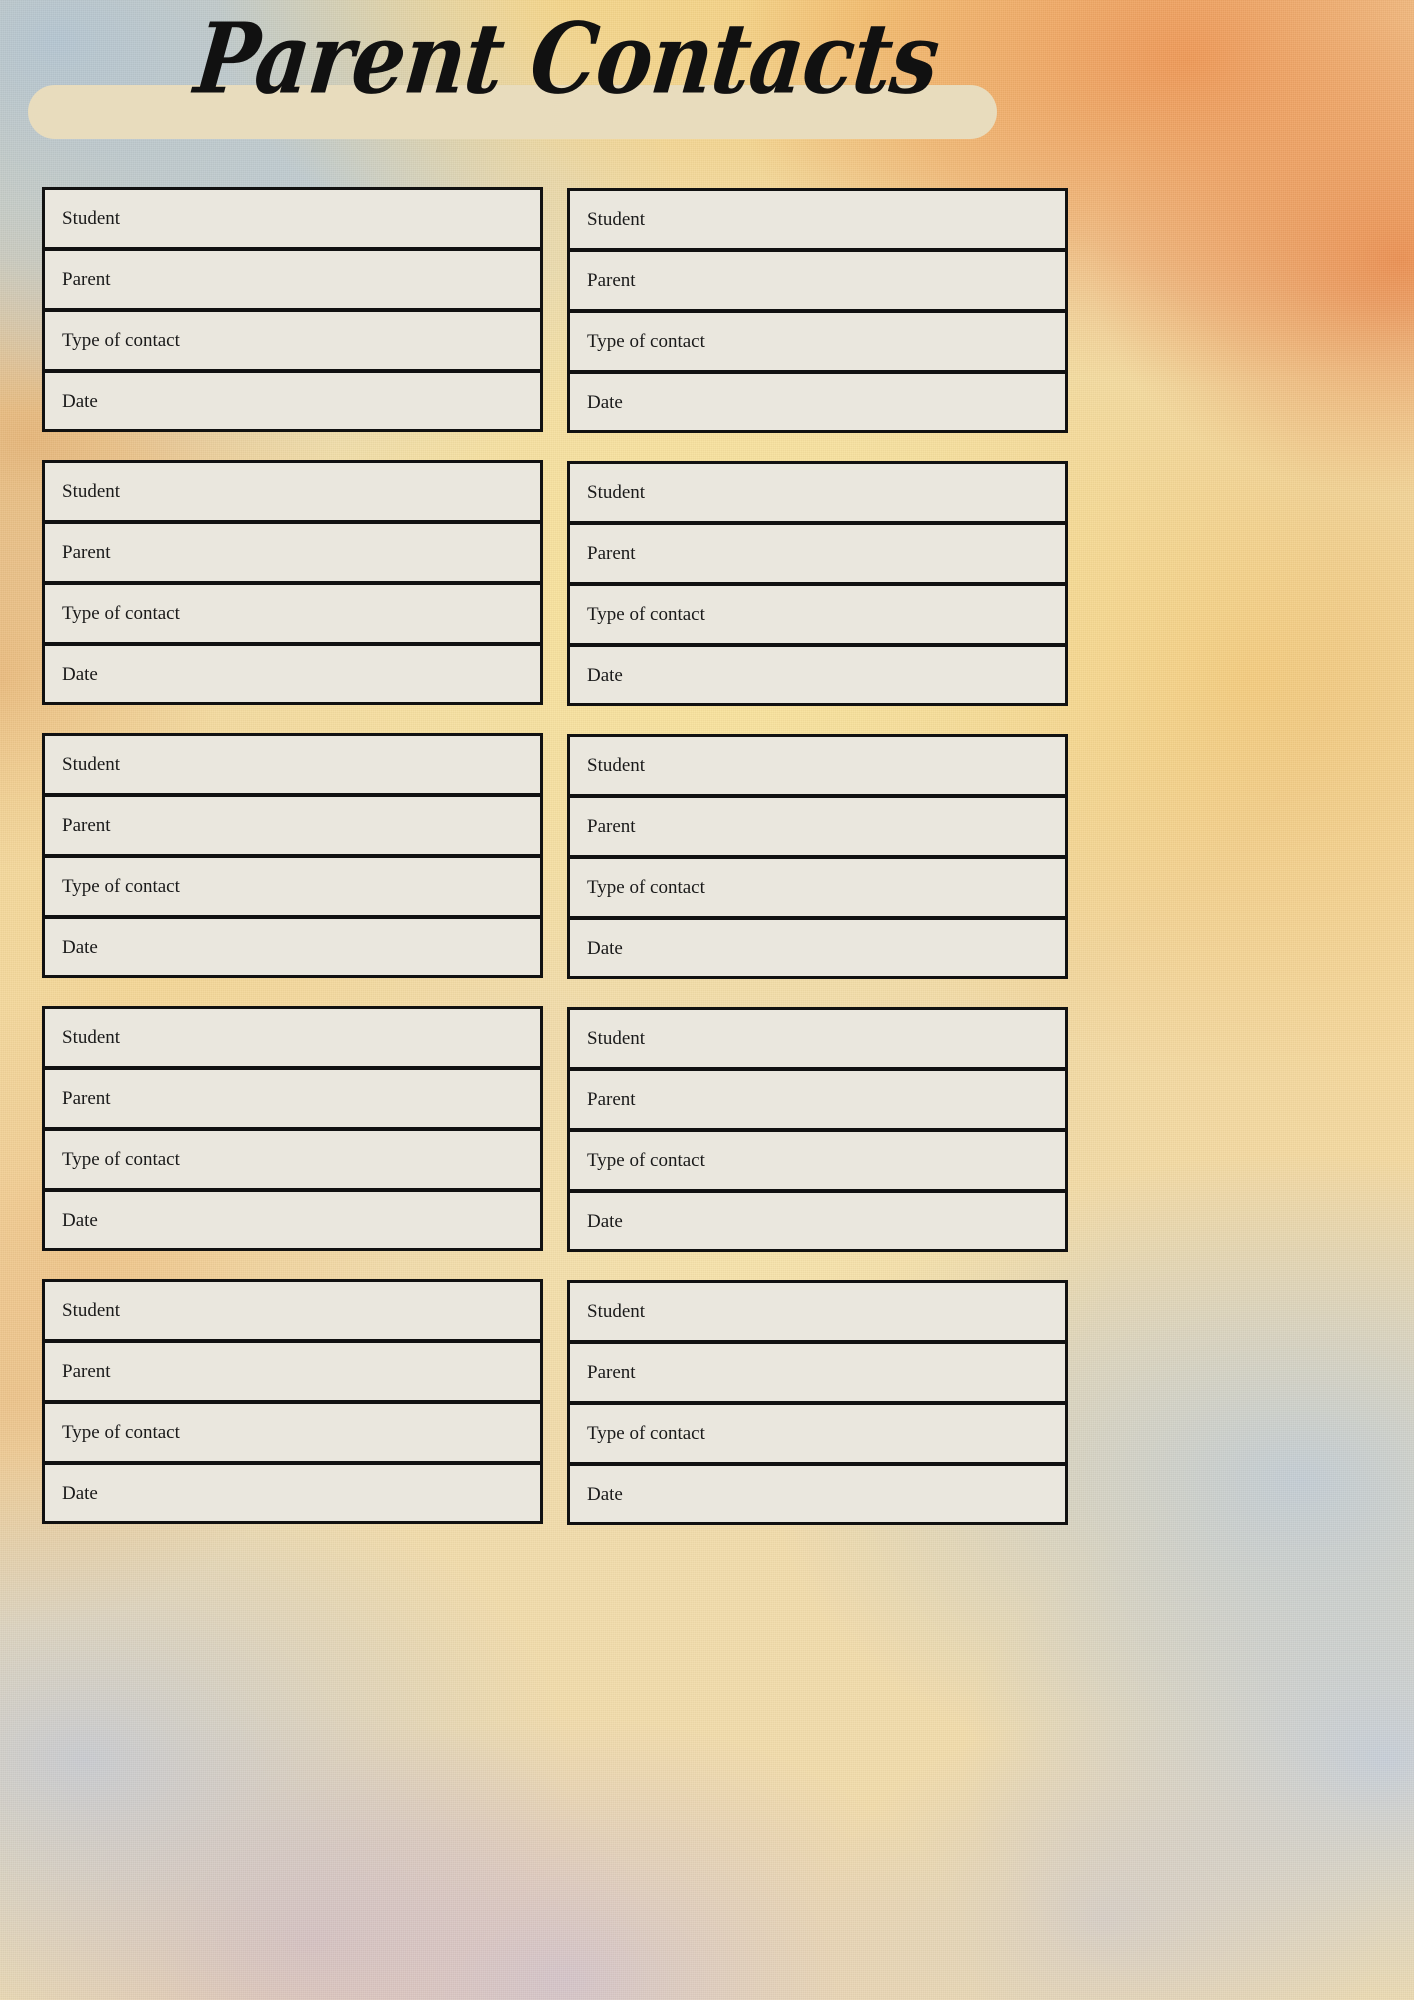 Image resolution: width=1414 pixels, height=2000 pixels. Describe the element at coordinates (512, 112) in the screenshot. I see `title-banner` at that location.